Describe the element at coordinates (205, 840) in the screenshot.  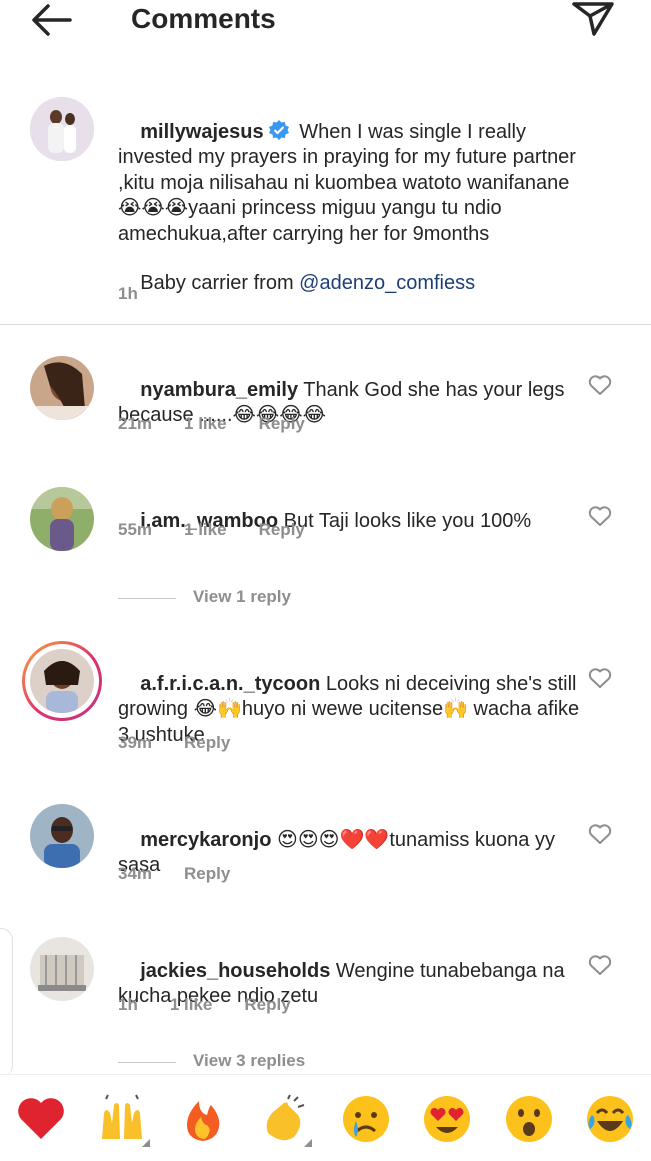
I see `comment-username: mercykaronjo` at that location.